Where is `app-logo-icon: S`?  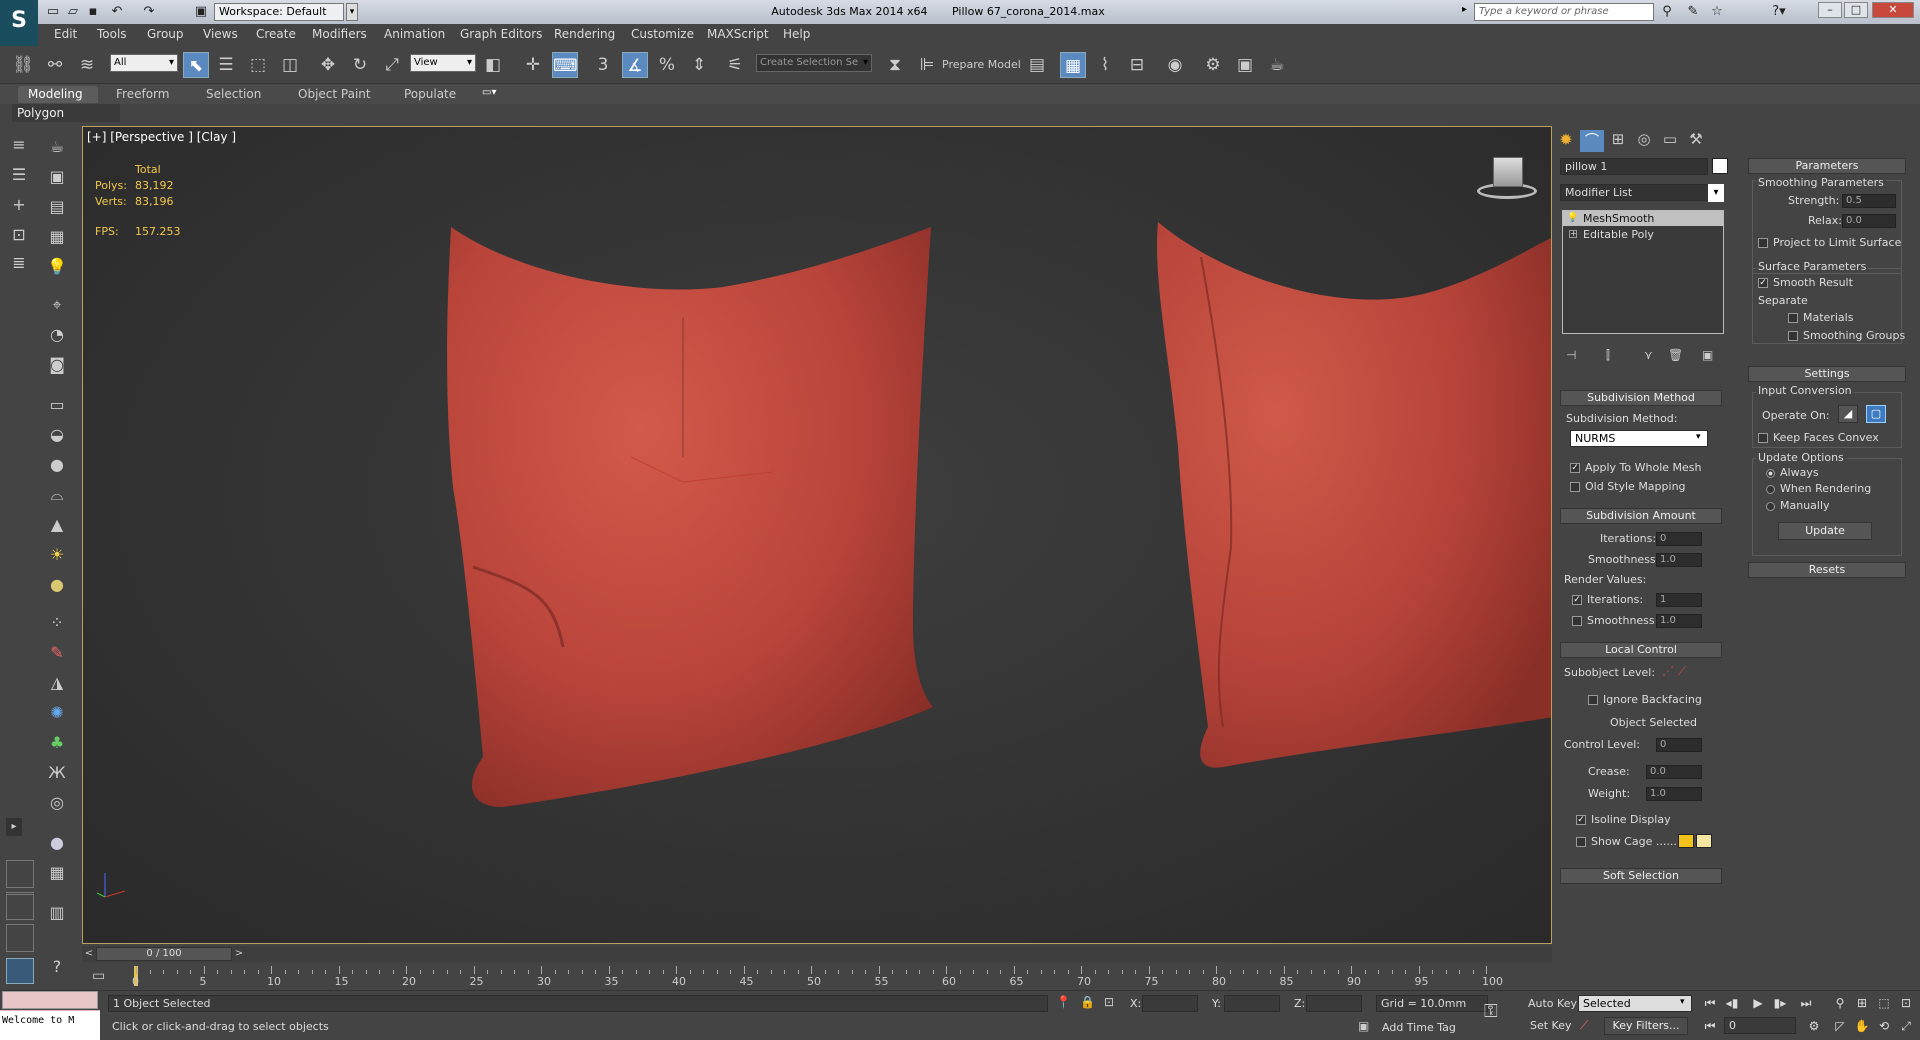 app-logo-icon: S is located at coordinates (19, 23).